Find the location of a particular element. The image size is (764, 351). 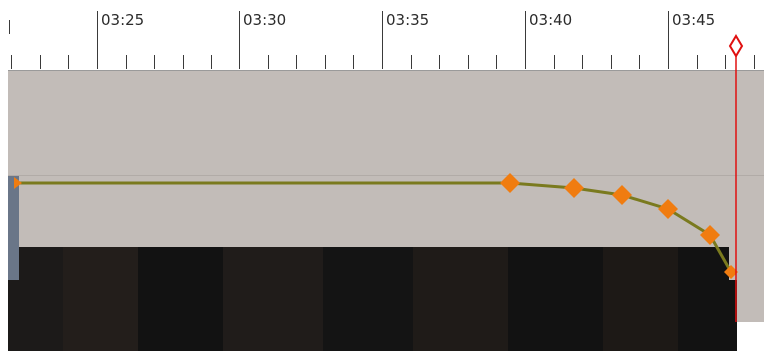

keyframe-start-marker is located at coordinates (18, 183).